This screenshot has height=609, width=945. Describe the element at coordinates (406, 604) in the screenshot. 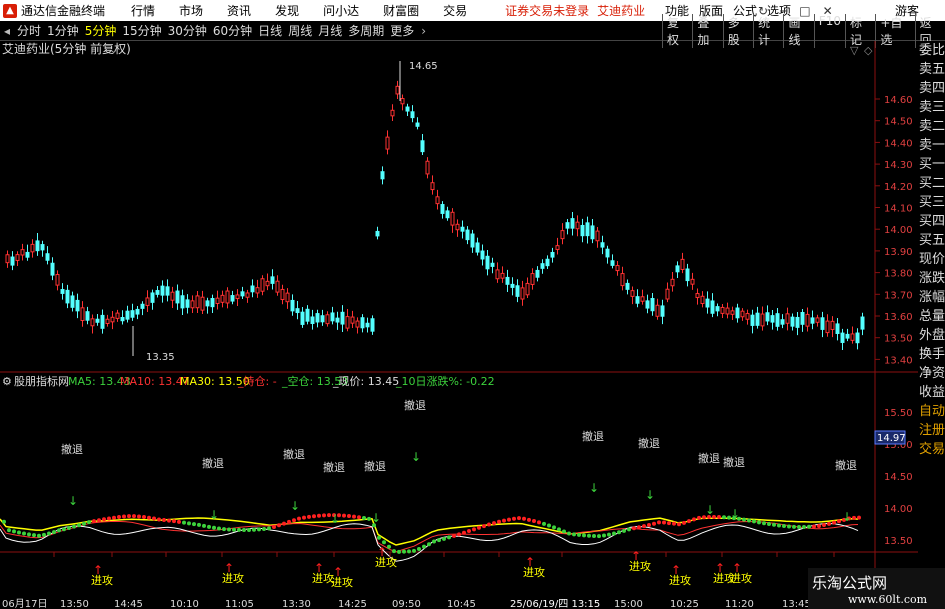

I see `time-tick-label: 09:50` at that location.